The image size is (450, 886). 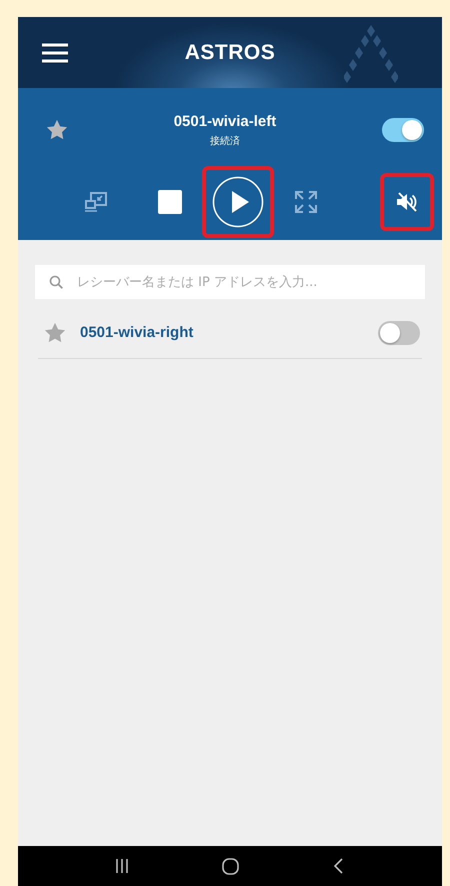 What do you see at coordinates (399, 332) in the screenshot?
I see `receiver-toggle` at bounding box center [399, 332].